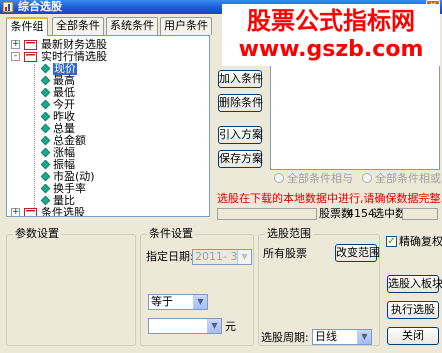 This screenshot has width=442, height=353. I want to click on tab-user-conditions: 用户条件, so click(186, 26).